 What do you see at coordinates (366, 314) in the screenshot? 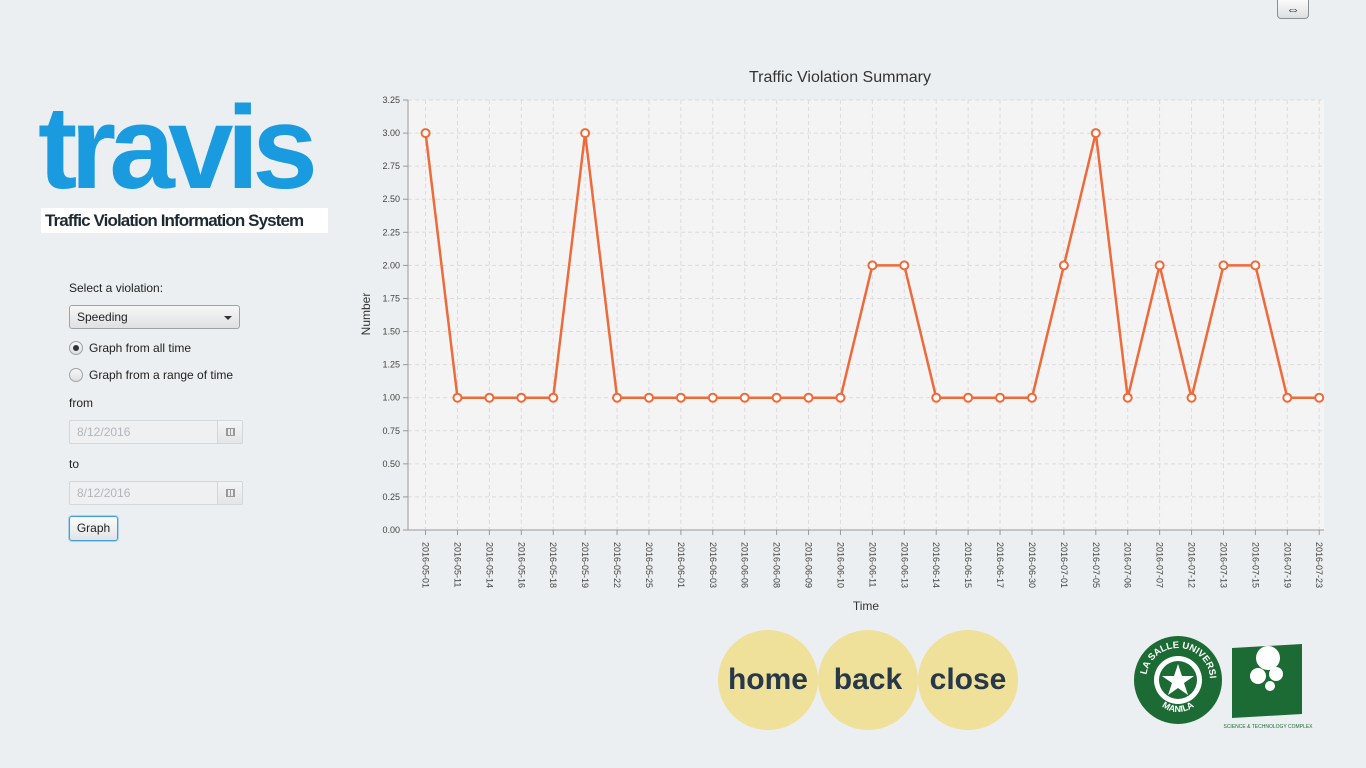
I see `y-axis-label: Number` at bounding box center [366, 314].